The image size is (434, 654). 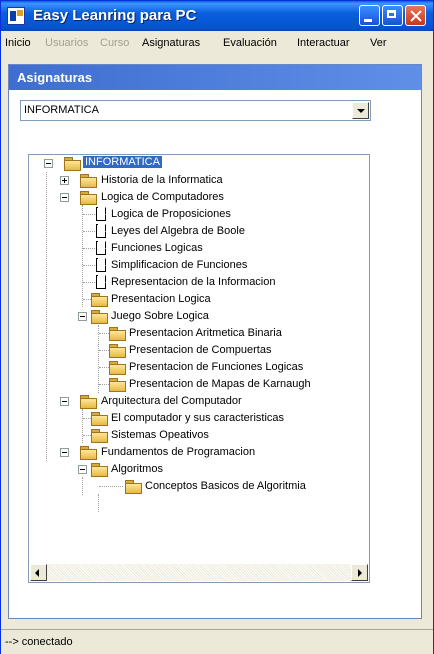 What do you see at coordinates (171, 214) in the screenshot?
I see `tree-item-label: Logica de Proposiciones` at bounding box center [171, 214].